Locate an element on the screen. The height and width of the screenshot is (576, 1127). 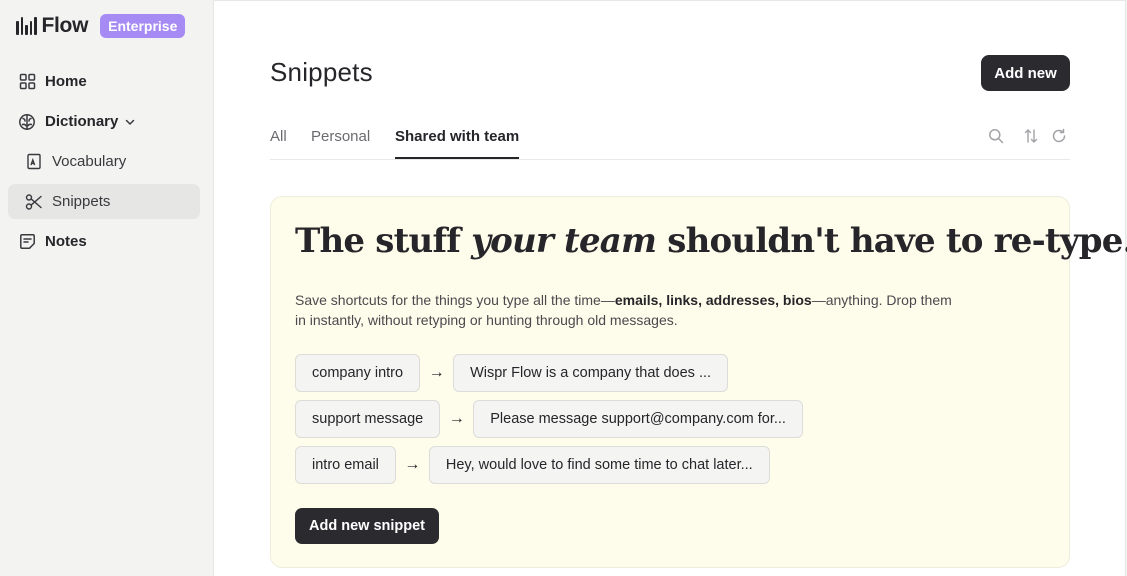
sidebar-item-label: Dictionary is located at coordinates (82, 121).